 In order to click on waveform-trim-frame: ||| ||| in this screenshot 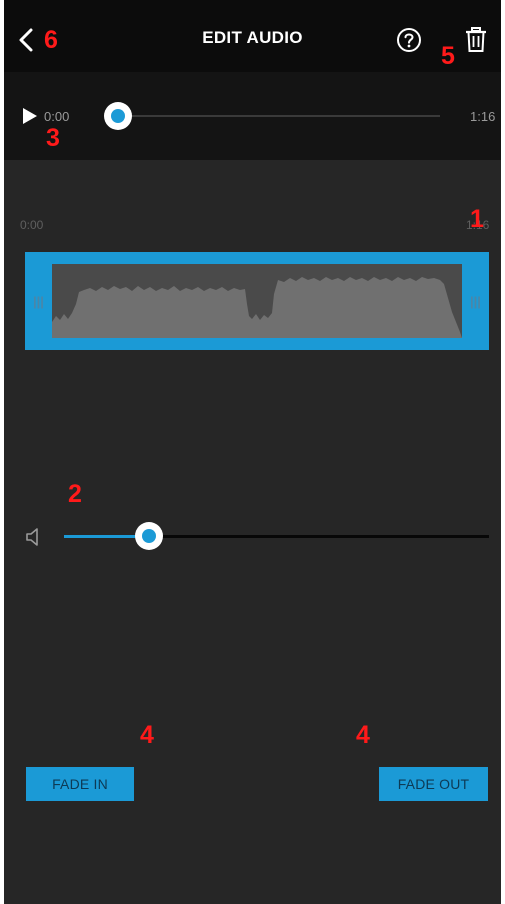, I will do `click(257, 301)`.